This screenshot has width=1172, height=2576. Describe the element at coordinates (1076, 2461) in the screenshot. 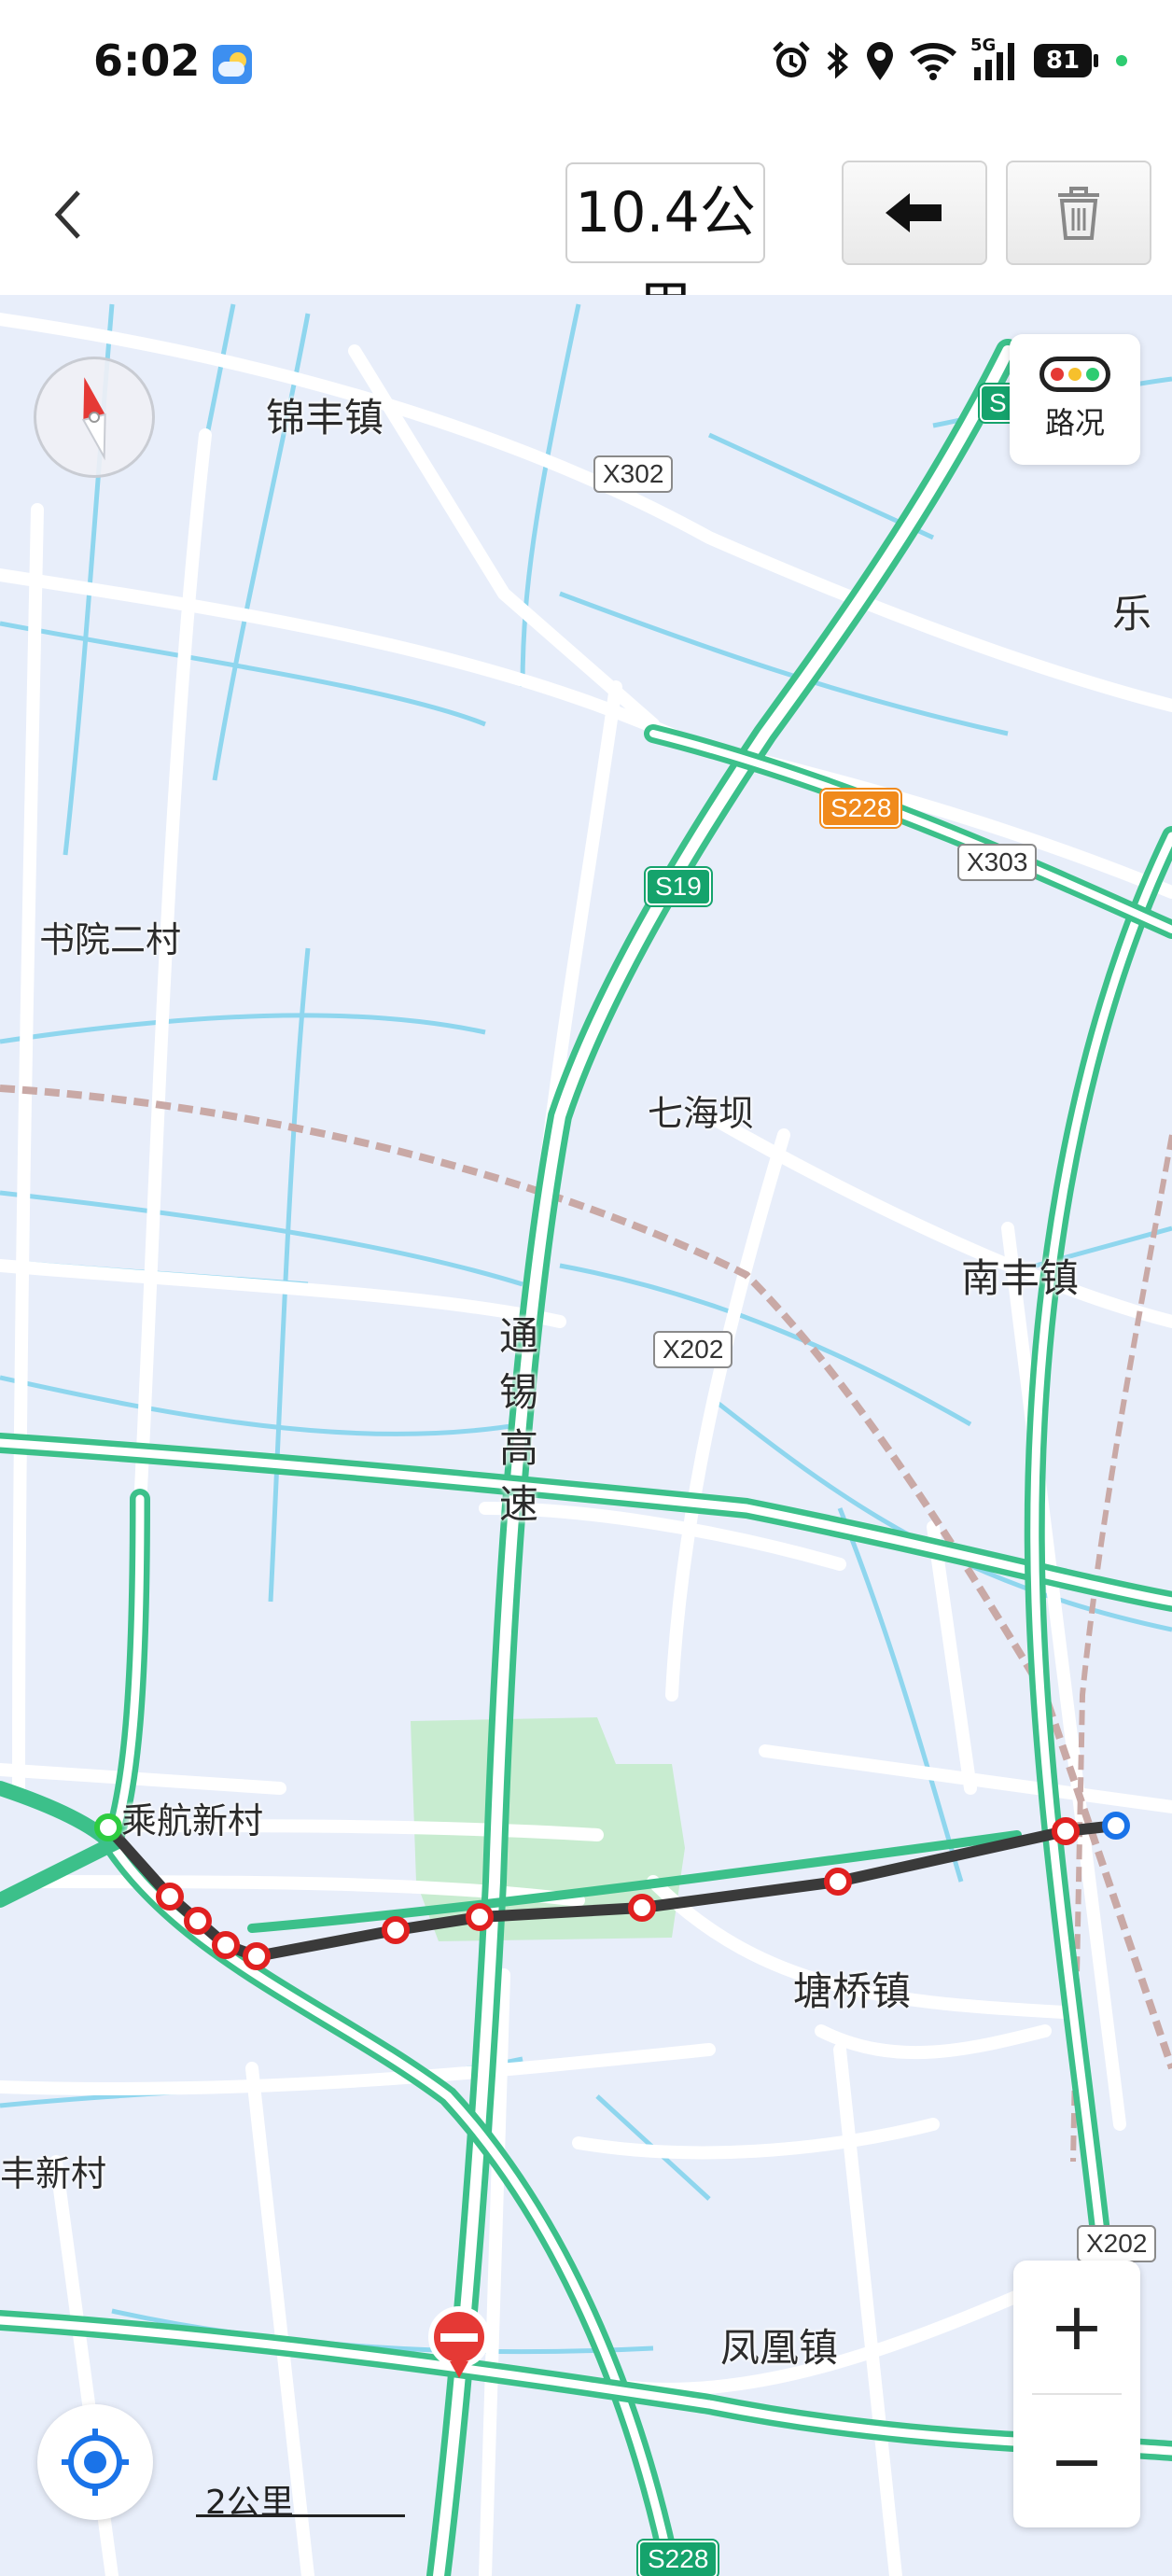

I see `zoom-out-button: −` at that location.